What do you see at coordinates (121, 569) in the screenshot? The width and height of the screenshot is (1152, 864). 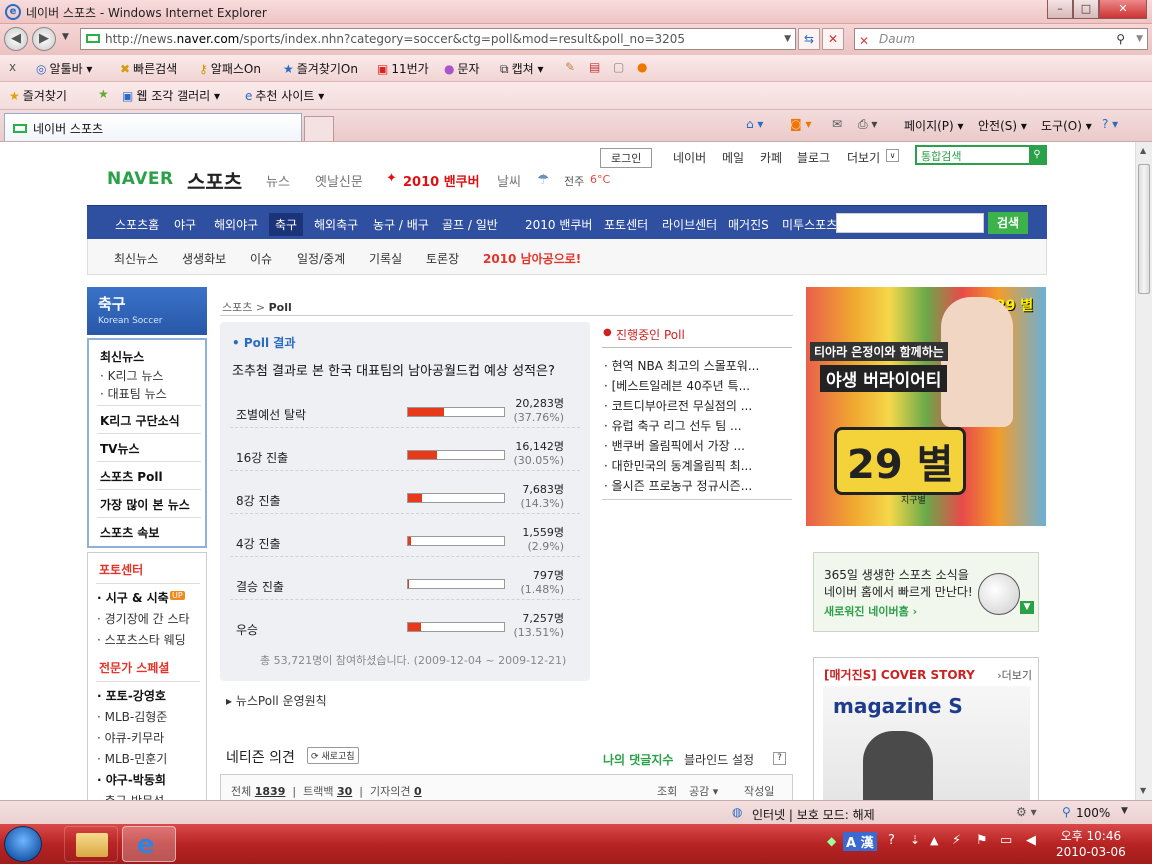 I see `photo-center-title: 포토센터` at bounding box center [121, 569].